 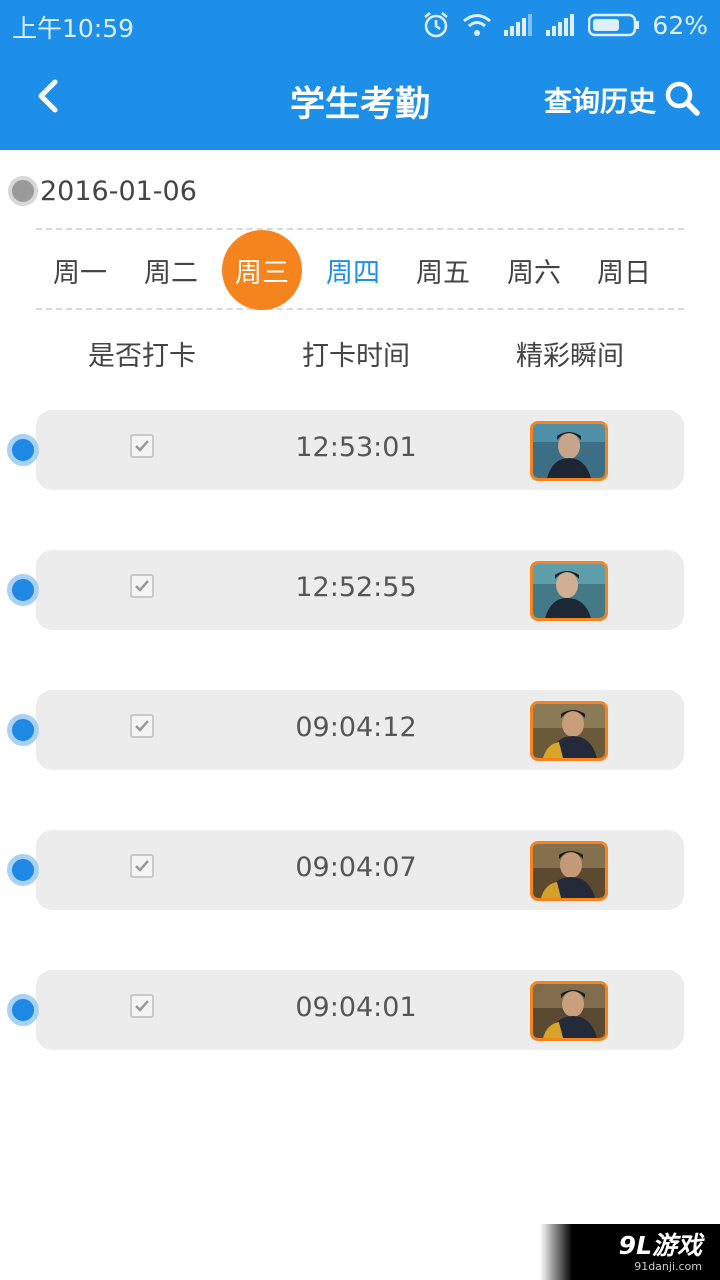 I want to click on battery-level: 62%, so click(x=680, y=25).